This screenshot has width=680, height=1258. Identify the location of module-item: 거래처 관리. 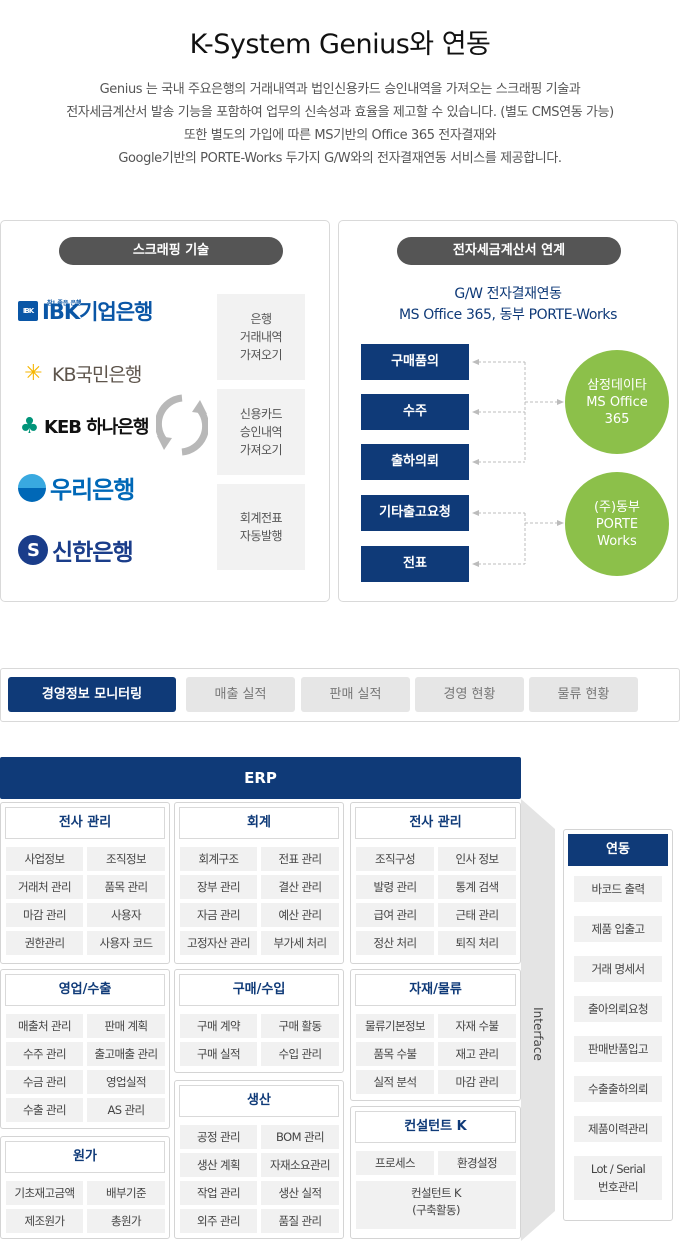
(44, 887).